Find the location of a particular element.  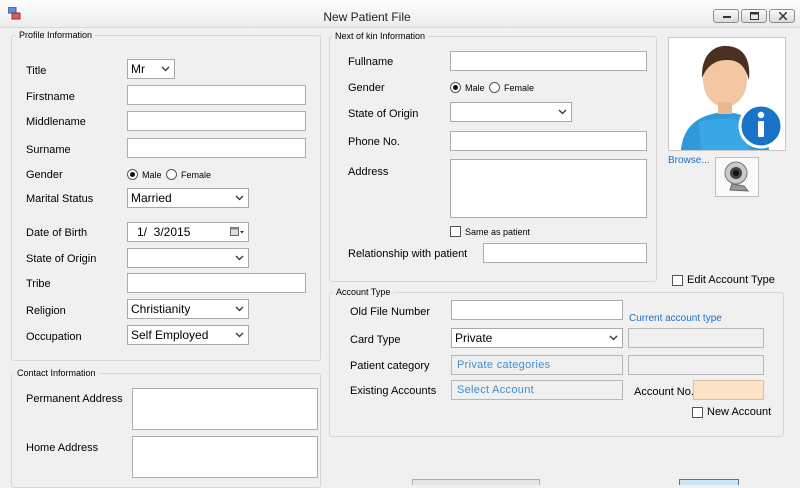

marital-status-select: Married is located at coordinates (188, 198).